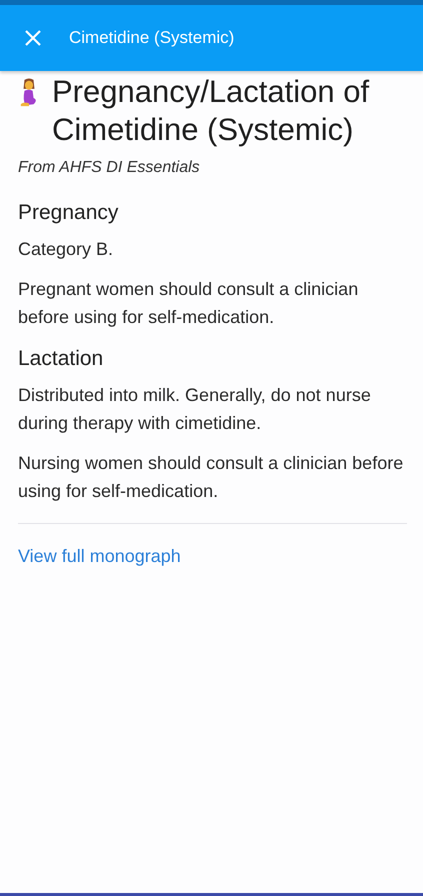  Describe the element at coordinates (211, 477) in the screenshot. I see `paragraph: Nursing women should consult a clinician before using for self-medication.` at that location.